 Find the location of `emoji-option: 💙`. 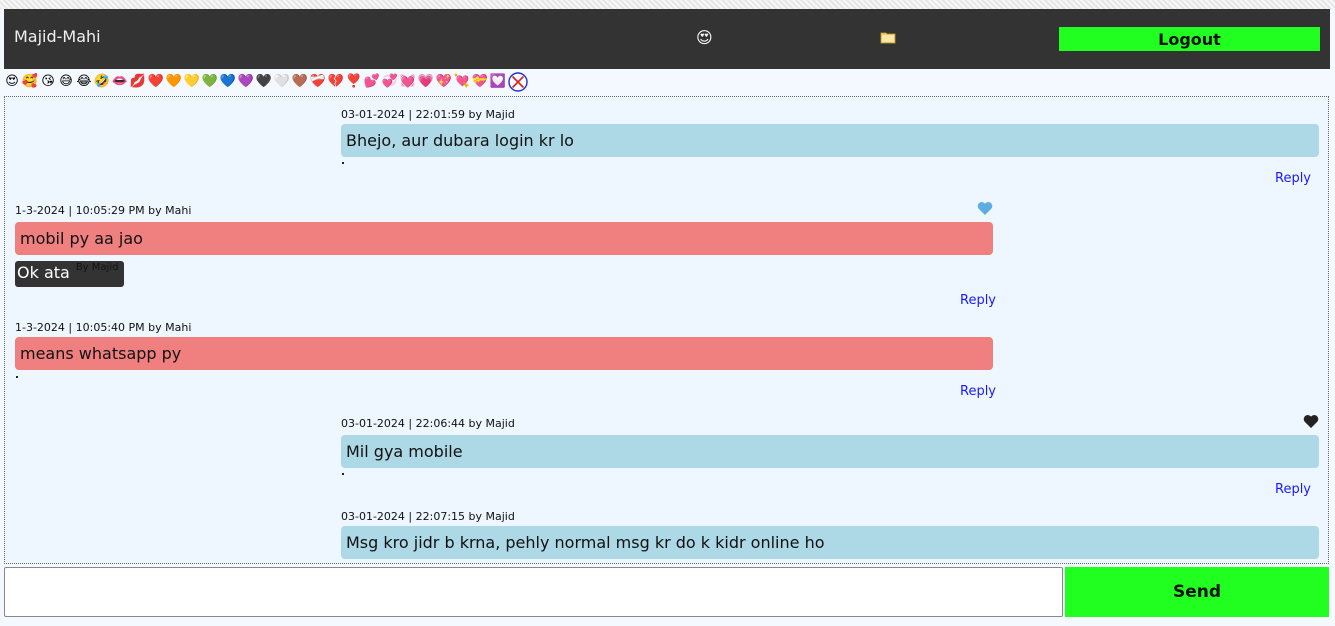

emoji-option: 💙 is located at coordinates (228, 82).